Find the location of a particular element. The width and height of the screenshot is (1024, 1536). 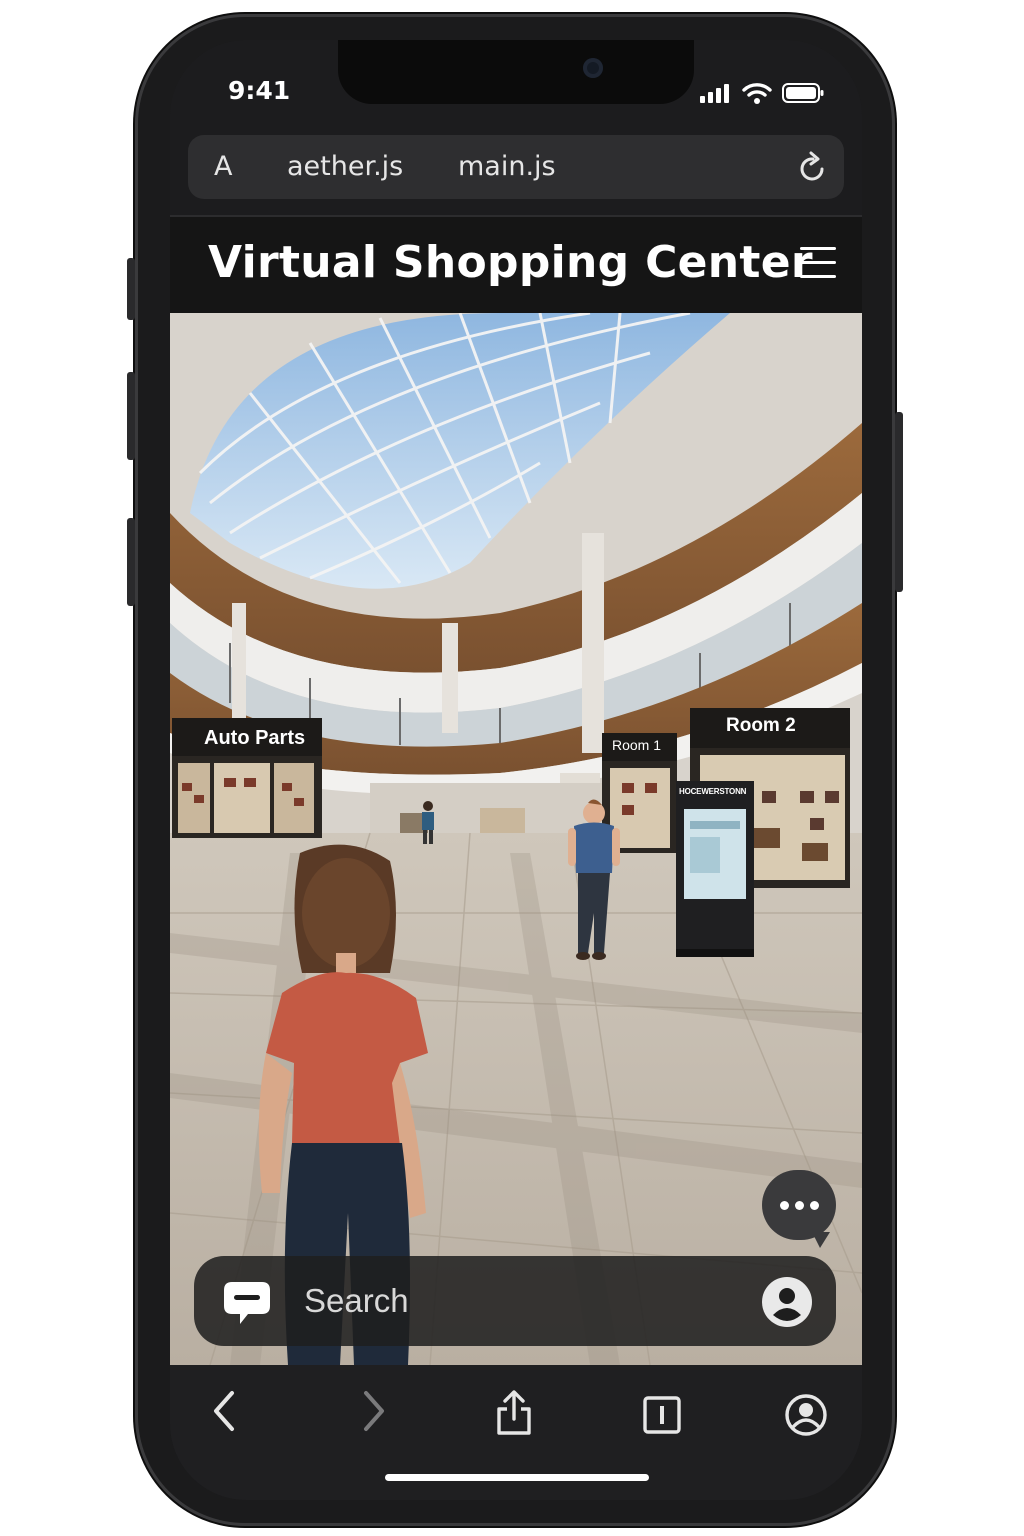

app-header: Virtual Shopping Center is located at coordinates (516, 265).